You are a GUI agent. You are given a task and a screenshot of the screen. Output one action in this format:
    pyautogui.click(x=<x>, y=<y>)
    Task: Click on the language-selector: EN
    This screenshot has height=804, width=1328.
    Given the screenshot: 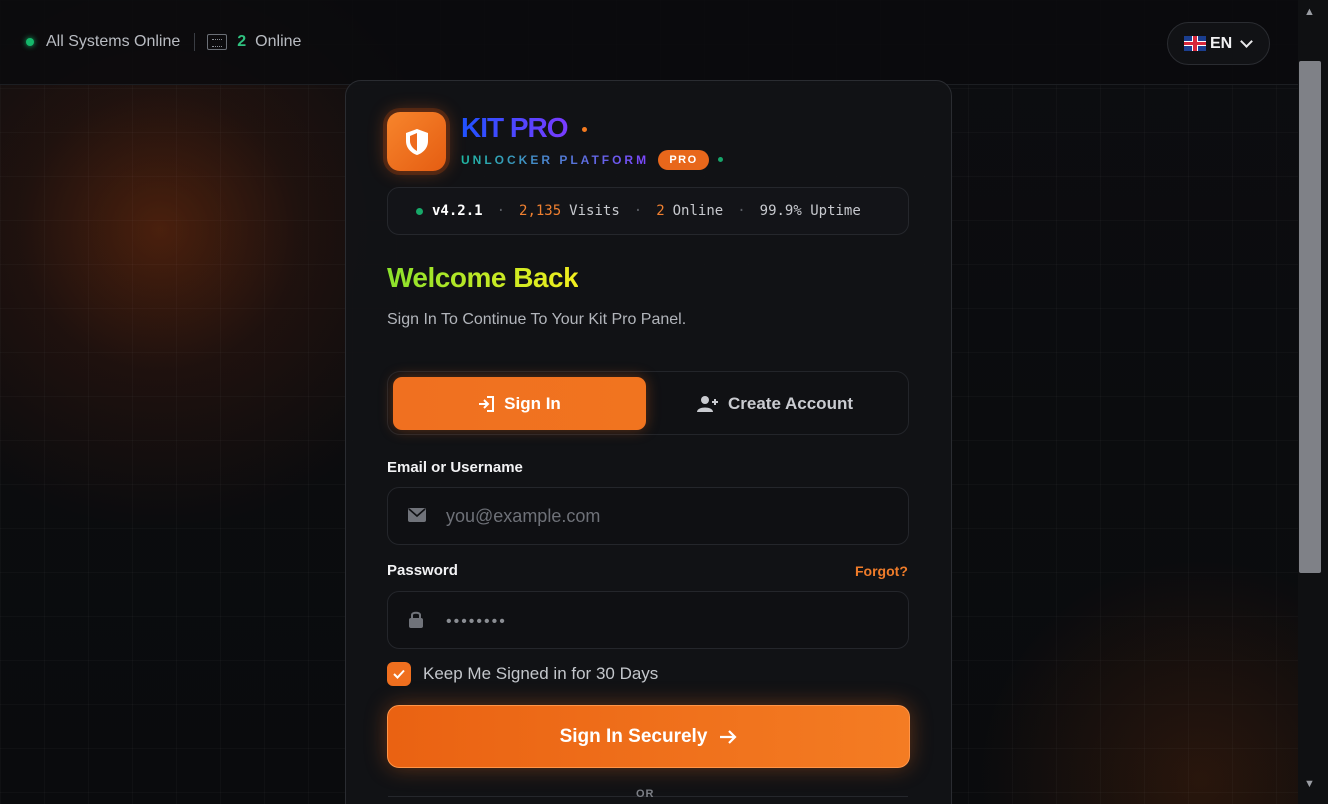 What is the action you would take?
    pyautogui.click(x=1218, y=43)
    